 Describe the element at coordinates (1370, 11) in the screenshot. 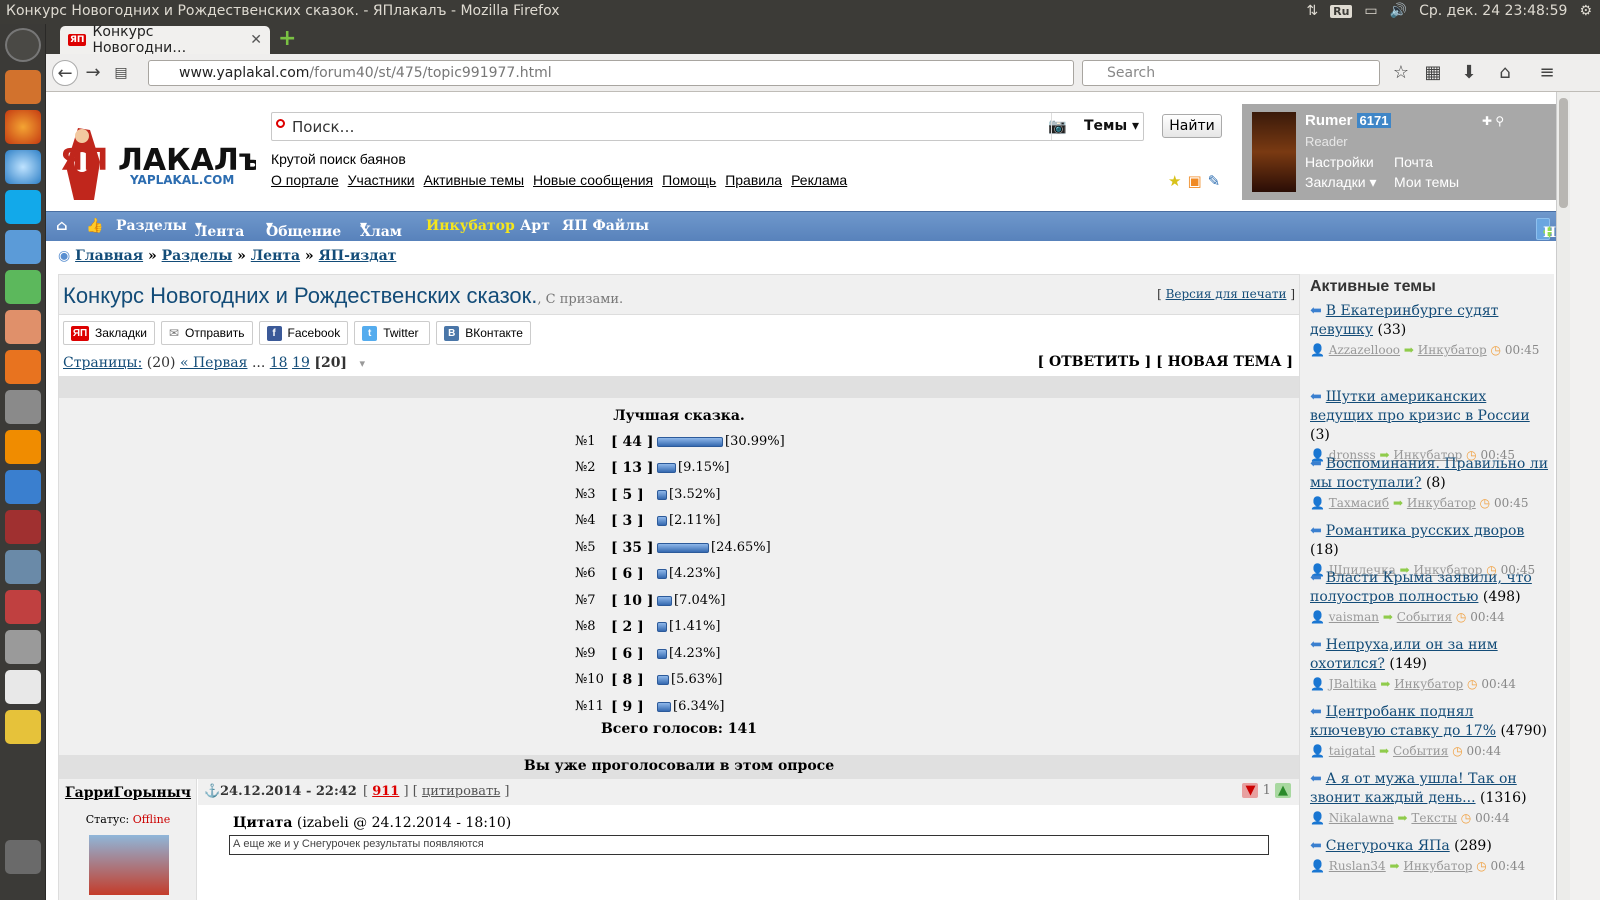

I see `battery-icon: ▭` at that location.